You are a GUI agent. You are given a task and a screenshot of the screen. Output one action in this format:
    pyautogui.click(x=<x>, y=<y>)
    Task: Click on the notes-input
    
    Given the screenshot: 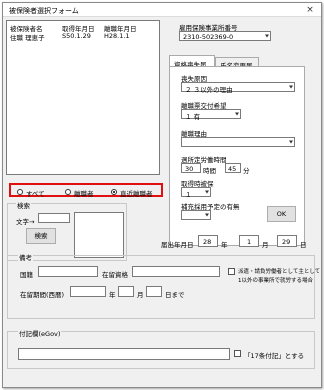 What is the action you would take?
    pyautogui.click(x=124, y=354)
    